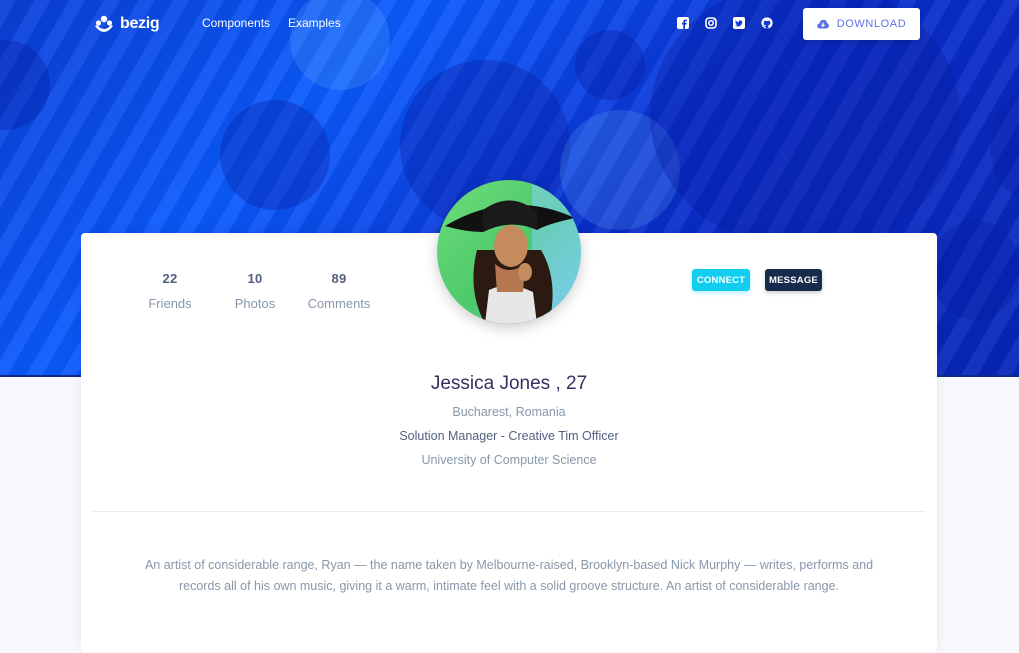  I want to click on profile-job: Solution Manager - Creative Tim Officer, so click(509, 436).